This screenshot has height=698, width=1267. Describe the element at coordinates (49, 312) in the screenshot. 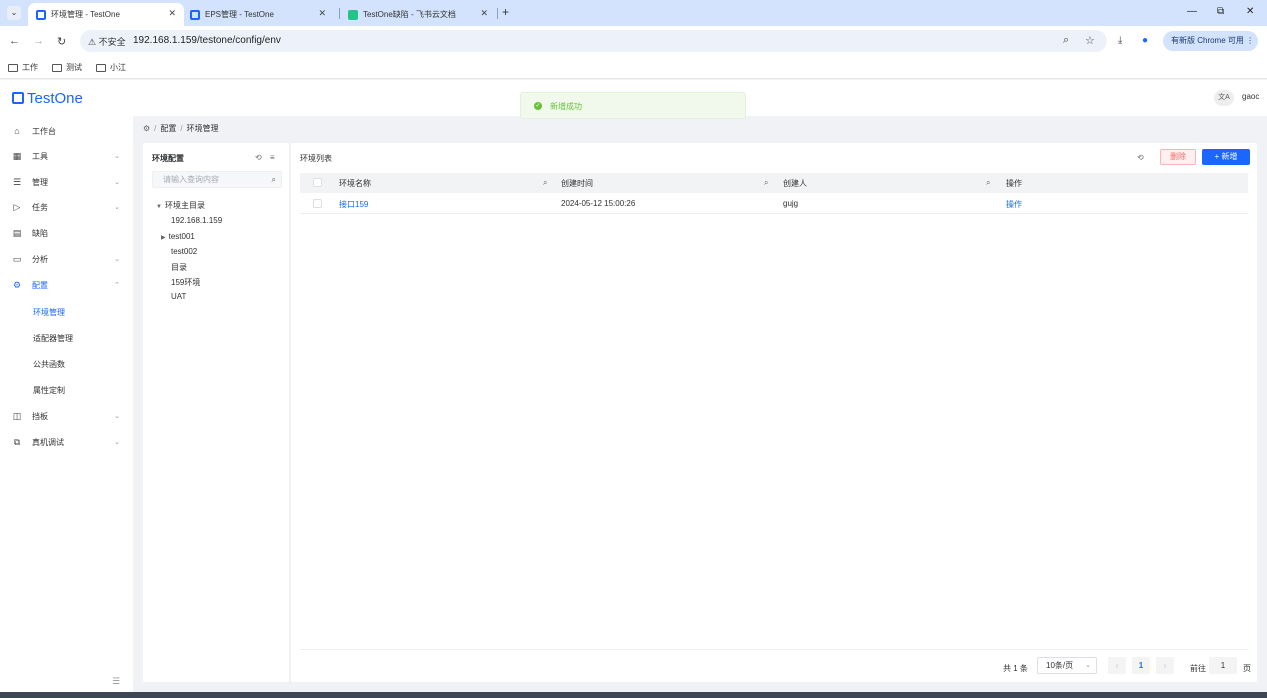

I see `sidebar-subitem-env: 环境管理` at that location.